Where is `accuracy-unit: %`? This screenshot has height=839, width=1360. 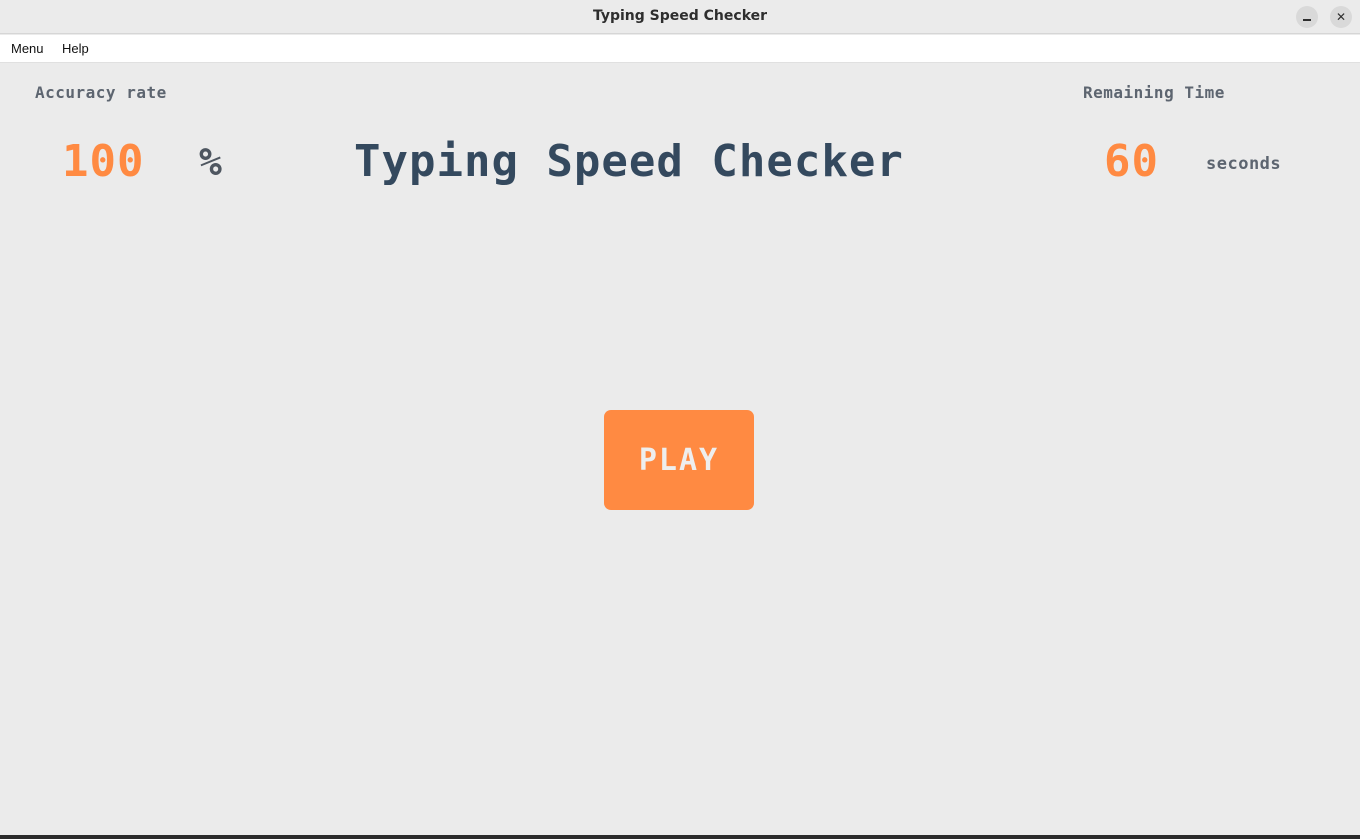 accuracy-unit: % is located at coordinates (210, 162).